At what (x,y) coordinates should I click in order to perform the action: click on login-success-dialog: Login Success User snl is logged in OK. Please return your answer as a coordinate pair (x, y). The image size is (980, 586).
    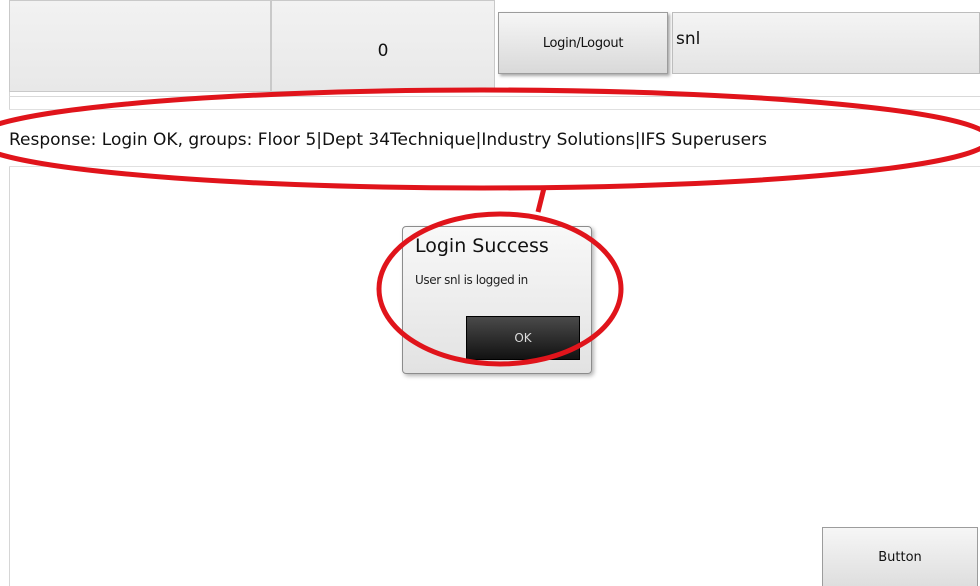
    Looking at the image, I should click on (497, 300).